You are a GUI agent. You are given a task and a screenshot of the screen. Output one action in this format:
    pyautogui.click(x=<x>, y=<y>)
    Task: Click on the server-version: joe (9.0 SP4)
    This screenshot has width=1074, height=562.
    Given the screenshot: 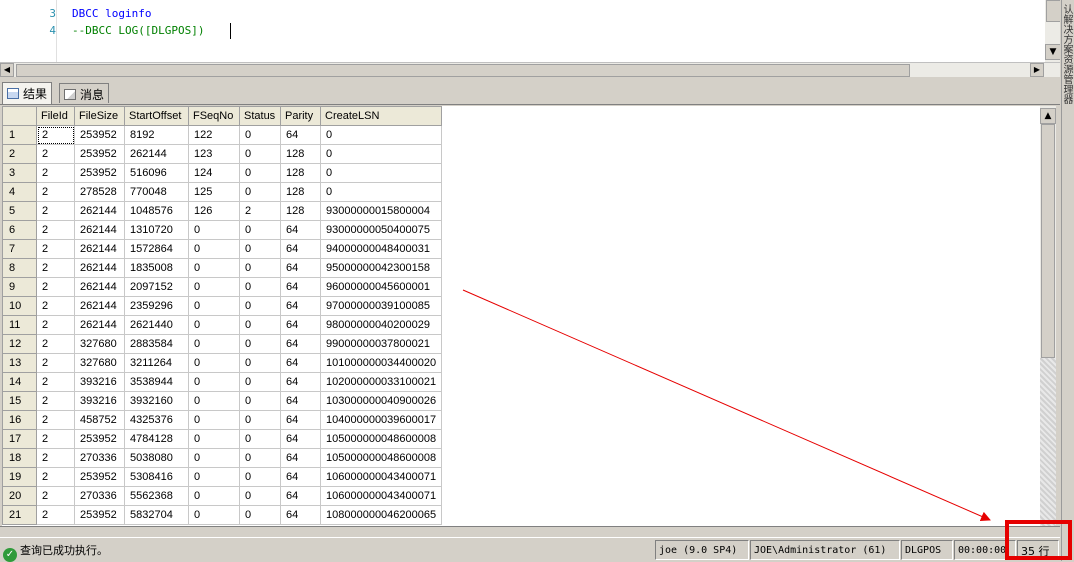 What is the action you would take?
    pyautogui.click(x=702, y=550)
    